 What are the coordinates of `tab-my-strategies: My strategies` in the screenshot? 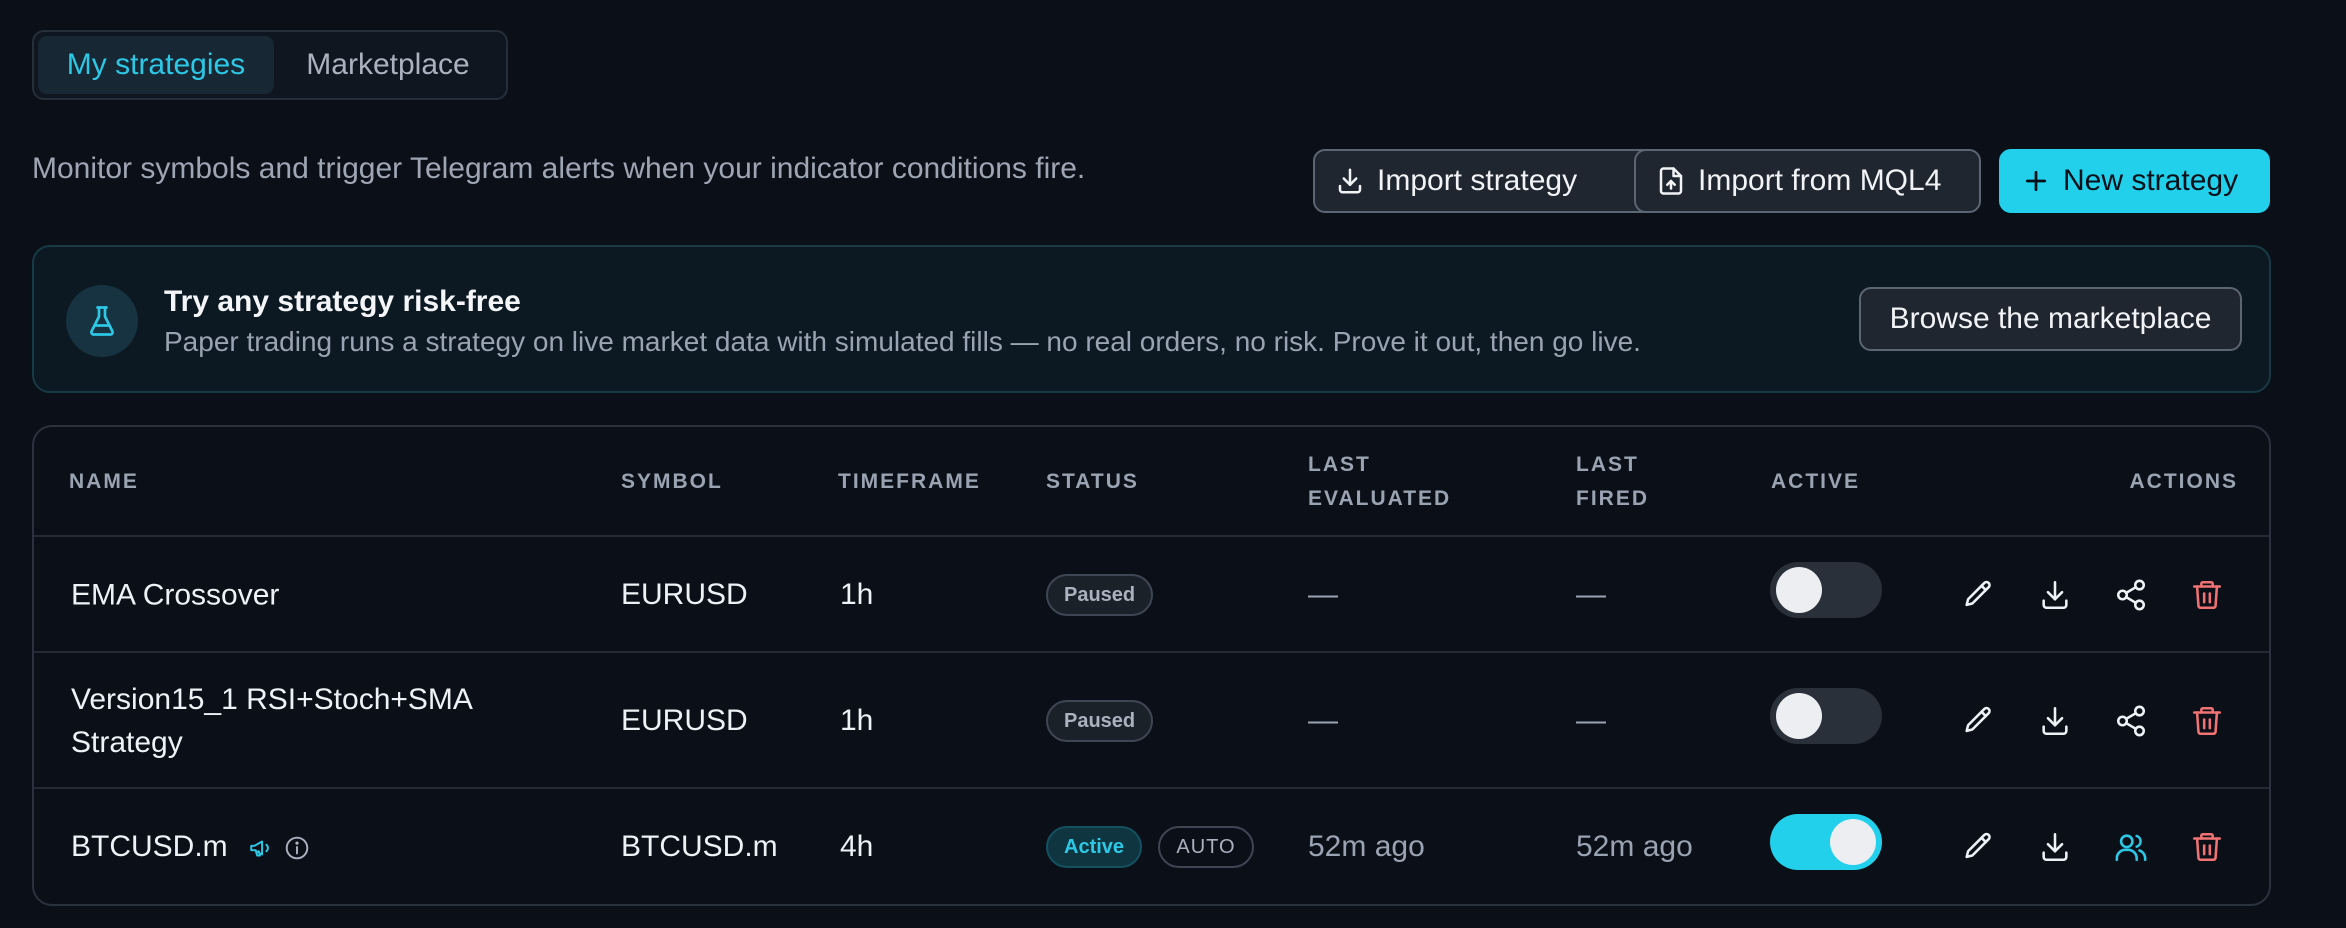 It's located at (156, 65).